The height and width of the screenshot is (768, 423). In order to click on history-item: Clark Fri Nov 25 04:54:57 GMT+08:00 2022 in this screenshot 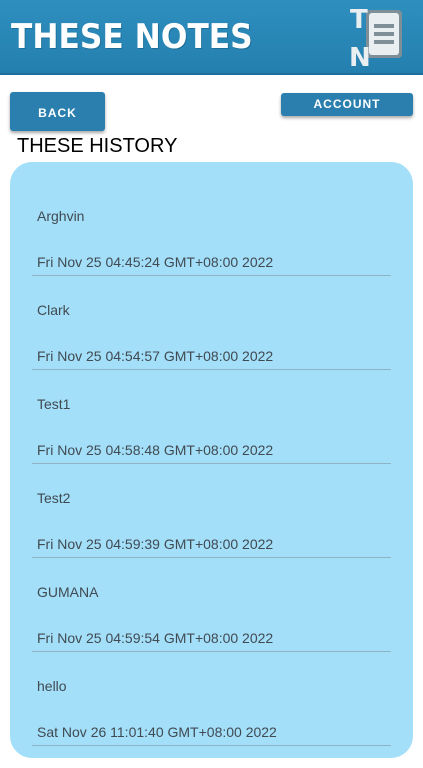, I will do `click(211, 313)`.